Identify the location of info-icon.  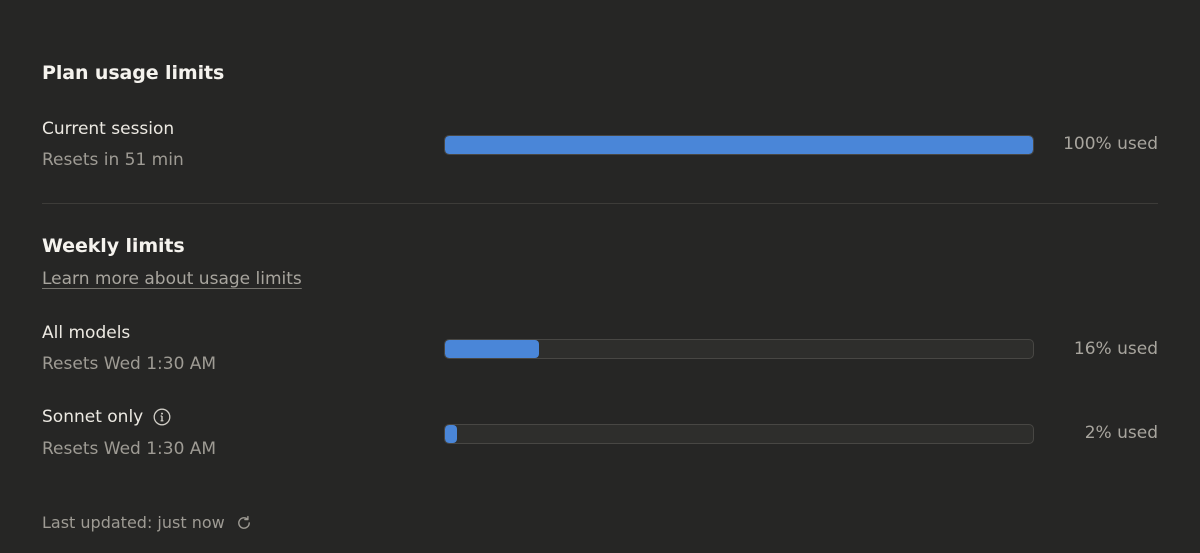
(162, 417).